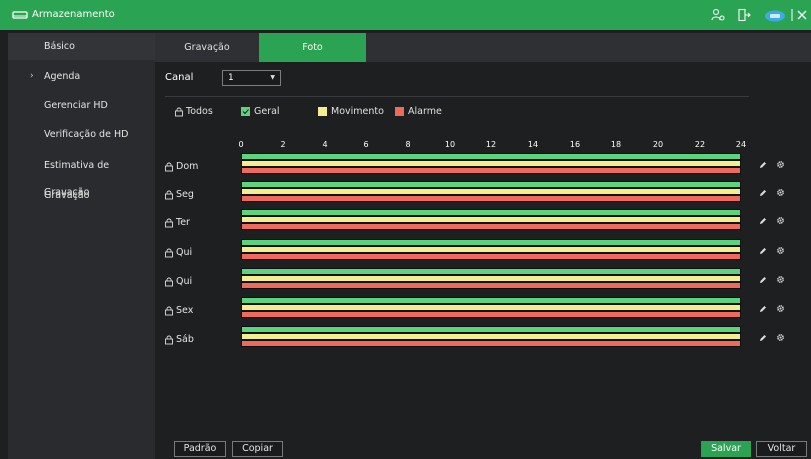 The height and width of the screenshot is (459, 811). Describe the element at coordinates (241, 144) in the screenshot. I see `hour-label: 0` at that location.